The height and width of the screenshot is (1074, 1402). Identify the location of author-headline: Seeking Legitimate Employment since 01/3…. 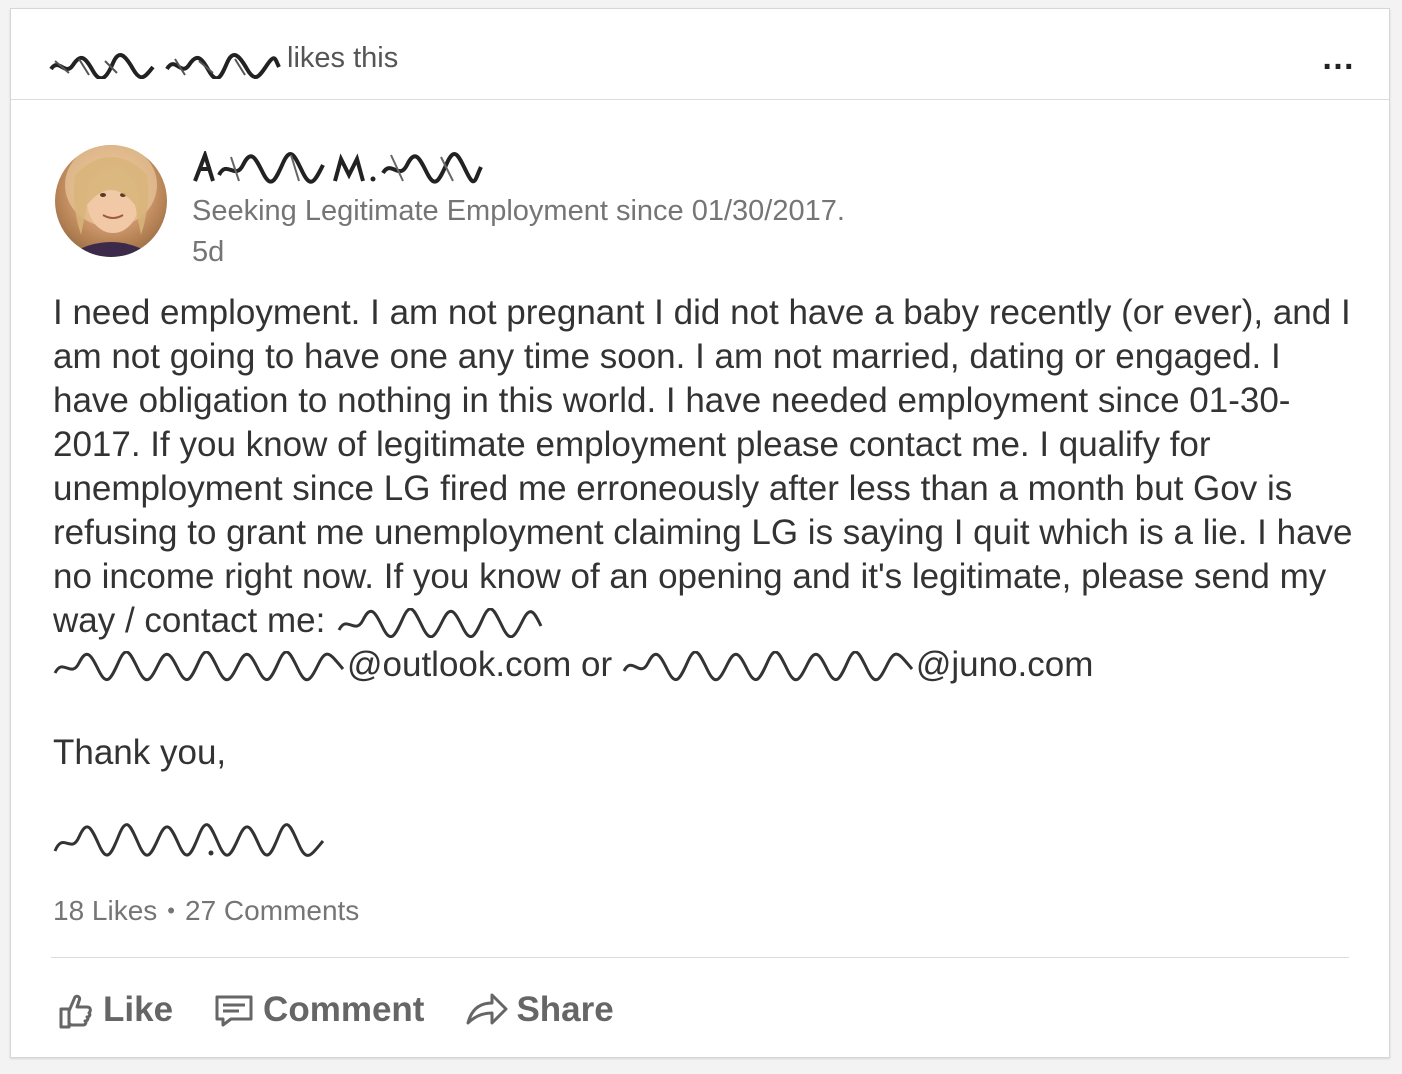
(518, 211).